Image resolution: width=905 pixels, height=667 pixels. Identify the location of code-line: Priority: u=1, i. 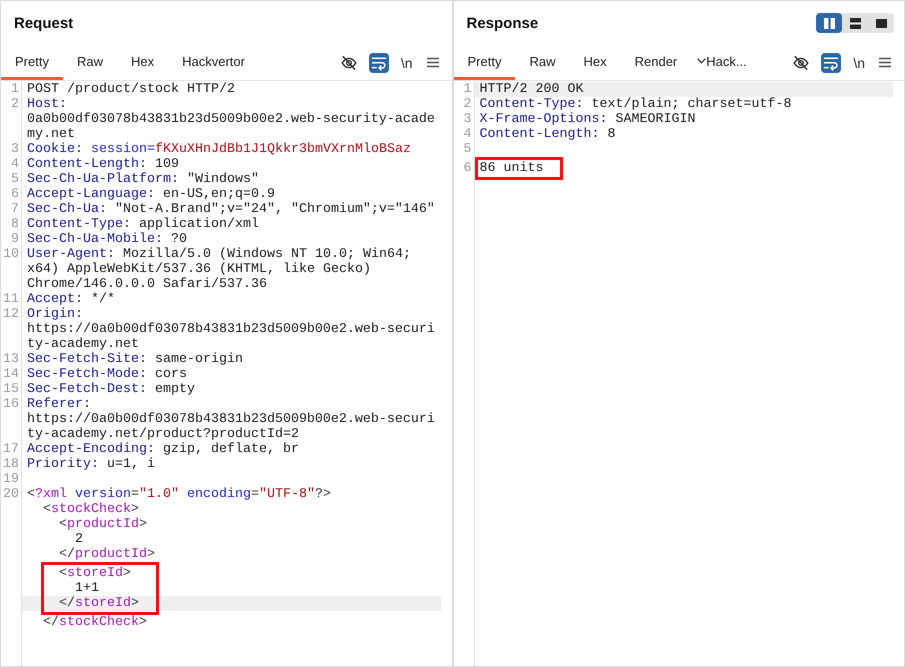
(91, 464).